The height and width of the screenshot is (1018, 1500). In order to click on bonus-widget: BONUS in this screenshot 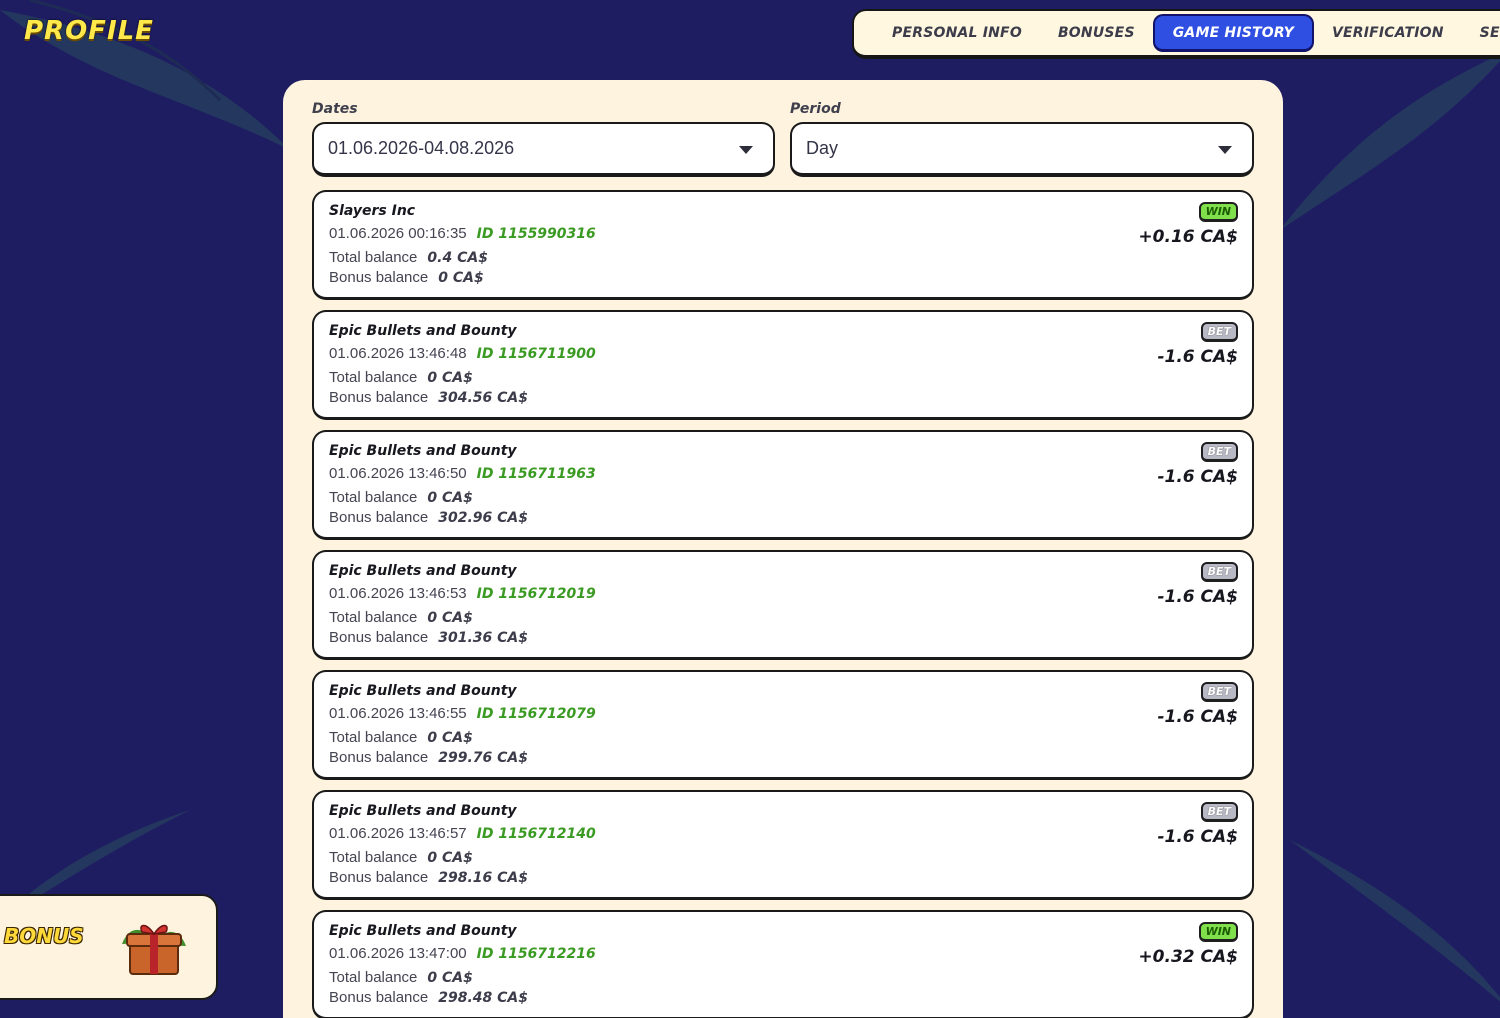, I will do `click(109, 947)`.